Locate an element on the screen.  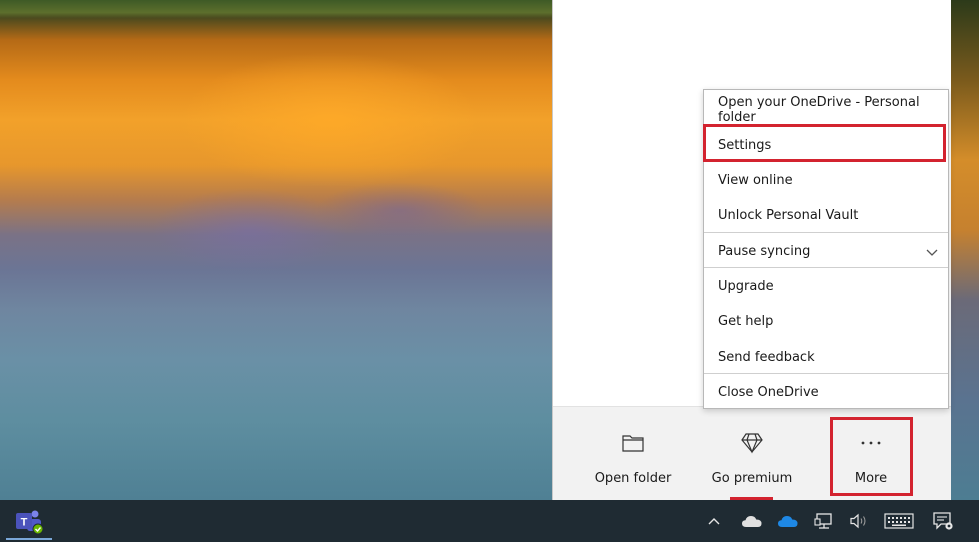
volume-icon is located at coordinates (859, 521).